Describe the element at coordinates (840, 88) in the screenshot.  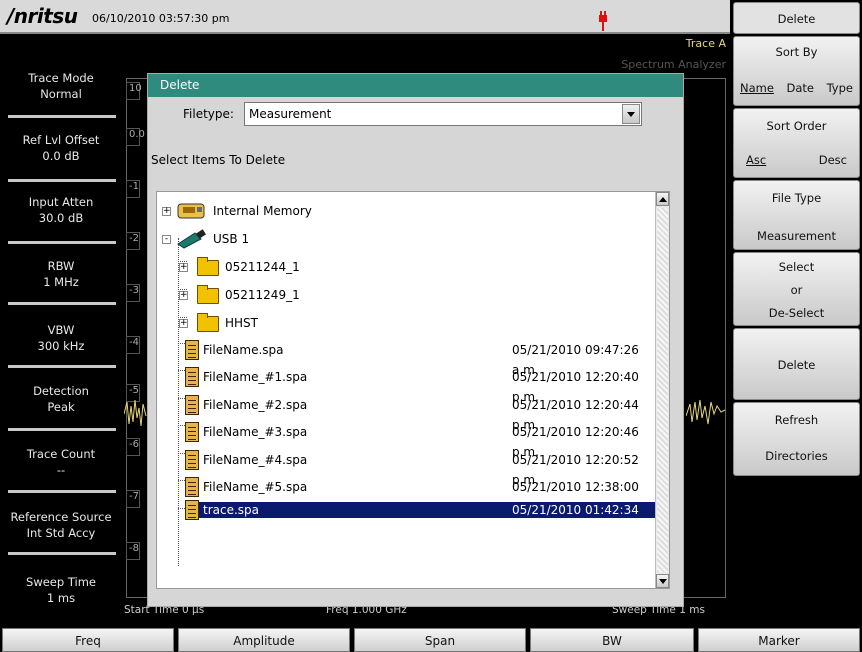
I see `sort-by-type-option: Type` at that location.